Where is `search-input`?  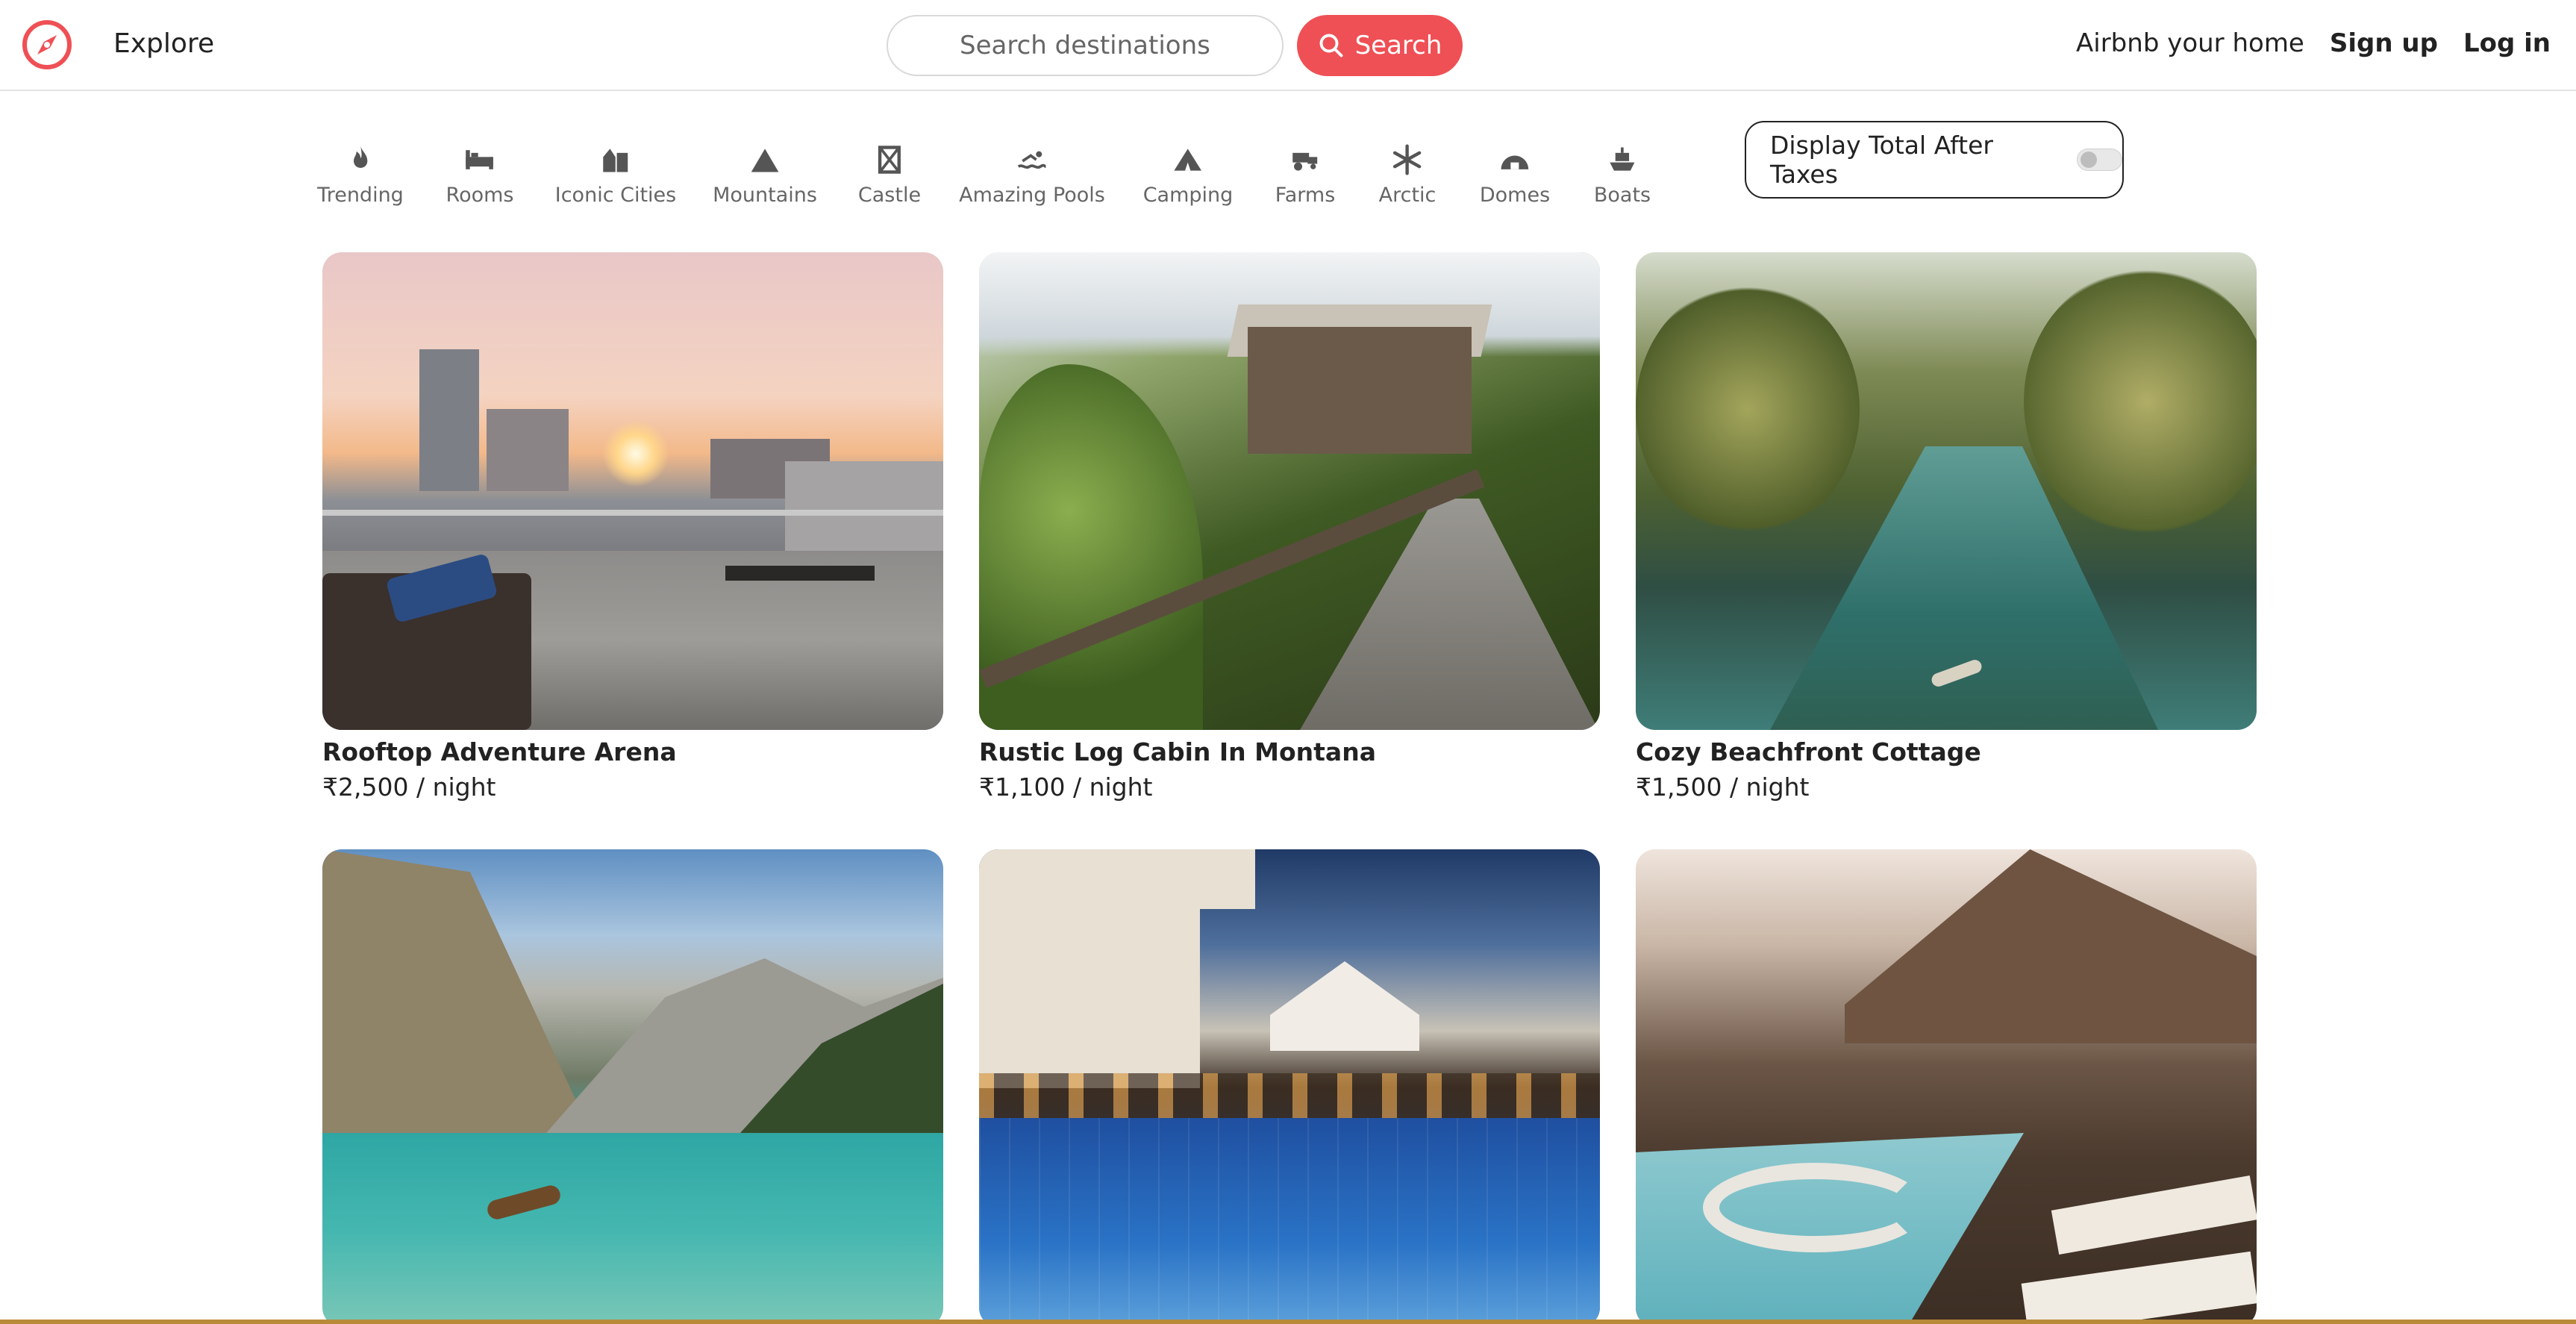 search-input is located at coordinates (1085, 45).